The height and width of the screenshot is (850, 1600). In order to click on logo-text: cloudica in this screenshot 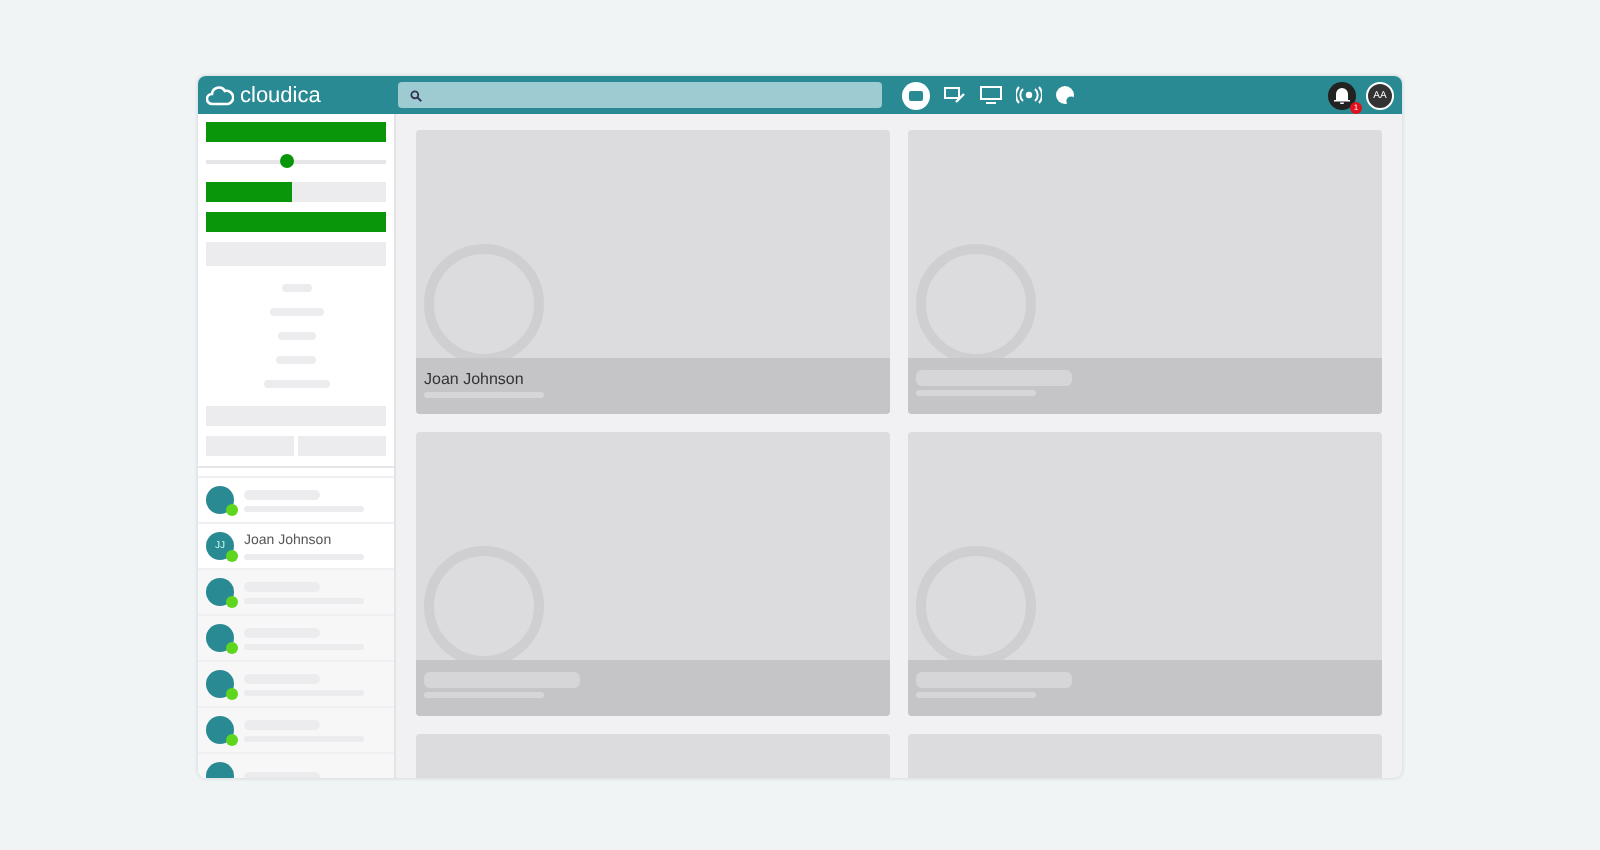, I will do `click(280, 95)`.